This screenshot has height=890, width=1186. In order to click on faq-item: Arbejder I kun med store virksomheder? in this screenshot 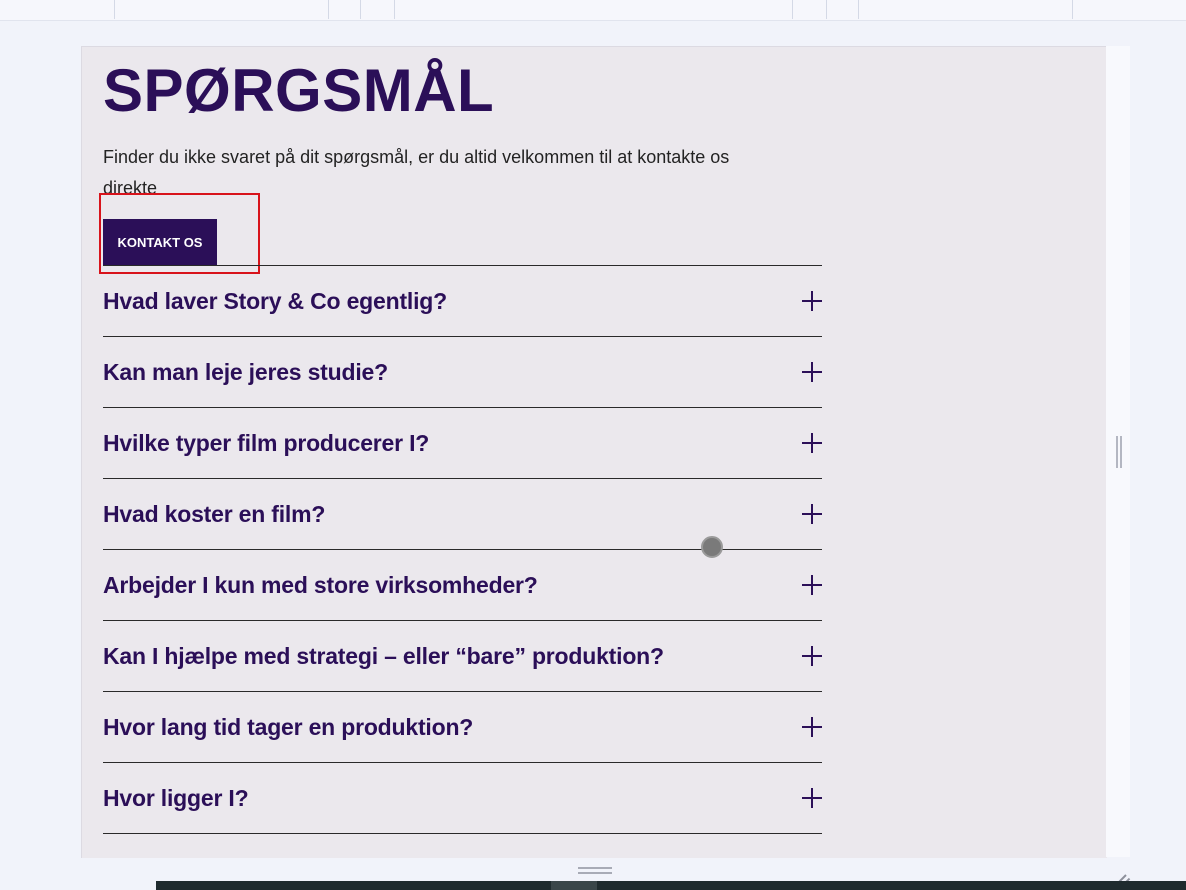, I will do `click(462, 585)`.